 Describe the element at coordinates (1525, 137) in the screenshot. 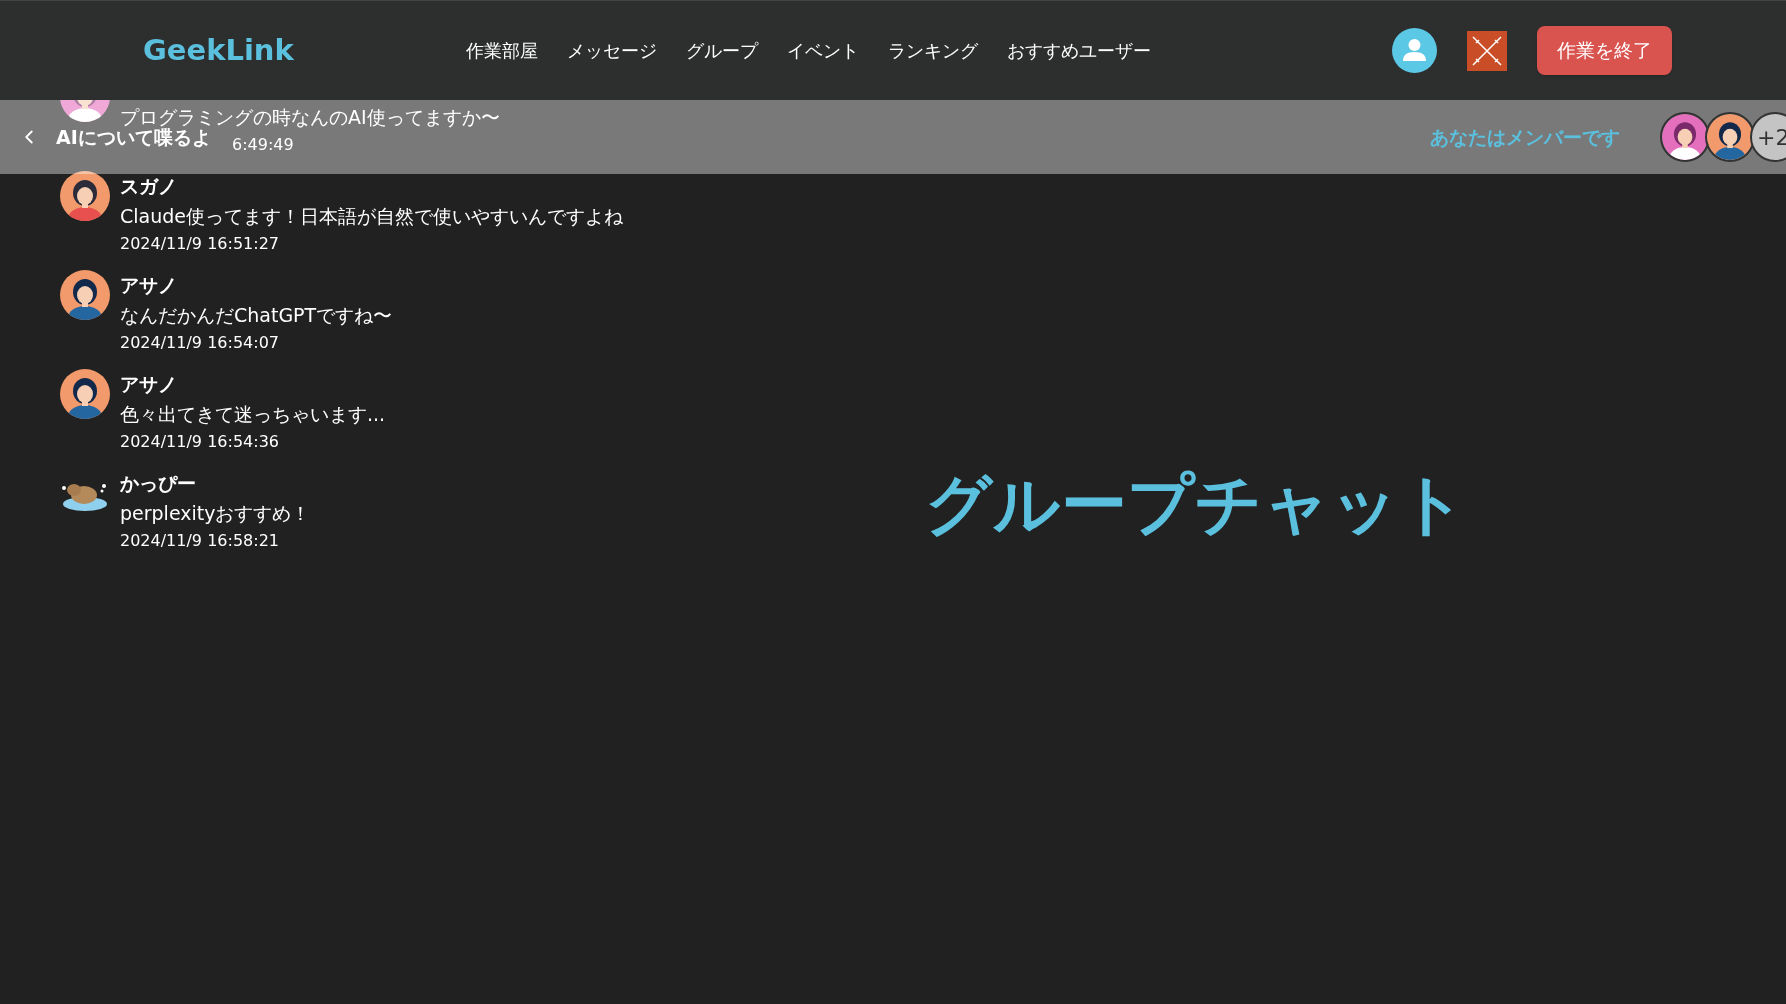

I see `membership-status: あなたはメンバーです` at that location.